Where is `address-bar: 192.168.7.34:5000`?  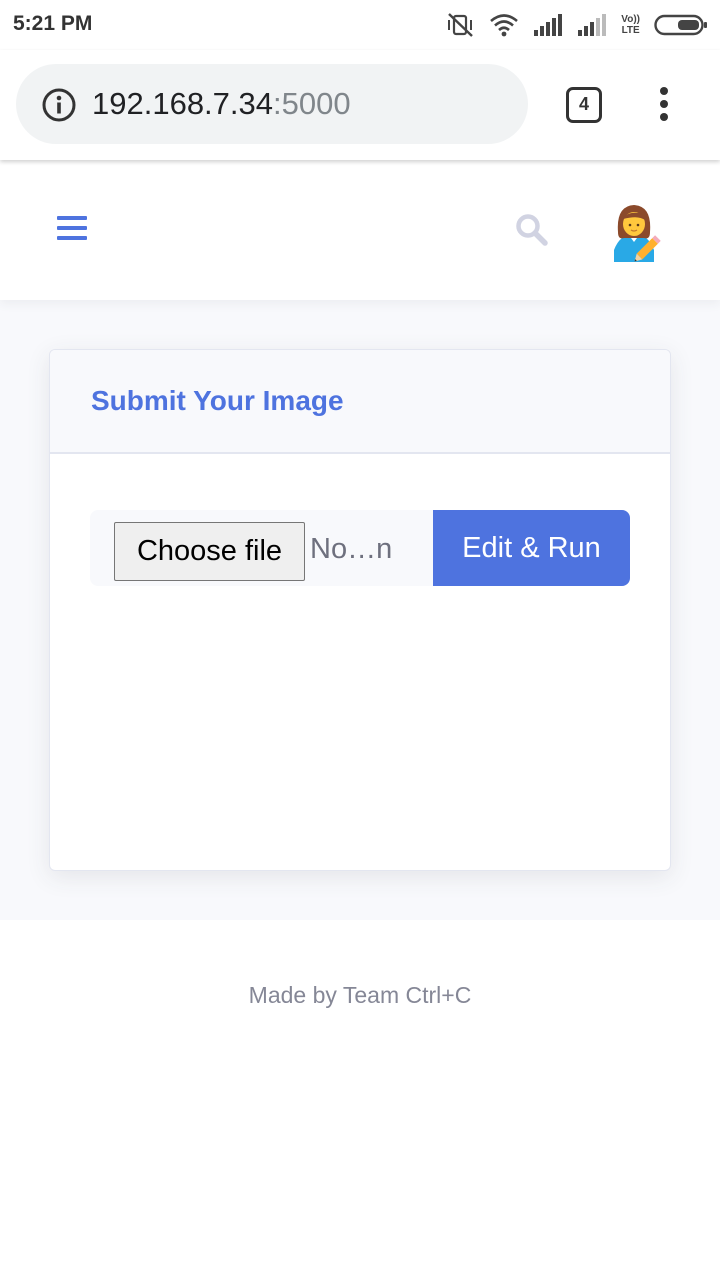 address-bar: 192.168.7.34:5000 is located at coordinates (272, 104).